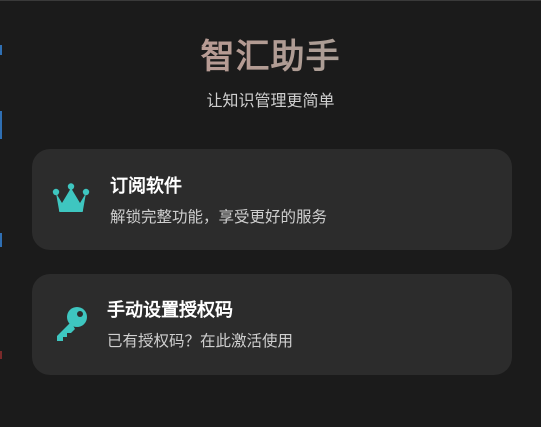 The image size is (541, 427). I want to click on key-icon, so click(71, 323).